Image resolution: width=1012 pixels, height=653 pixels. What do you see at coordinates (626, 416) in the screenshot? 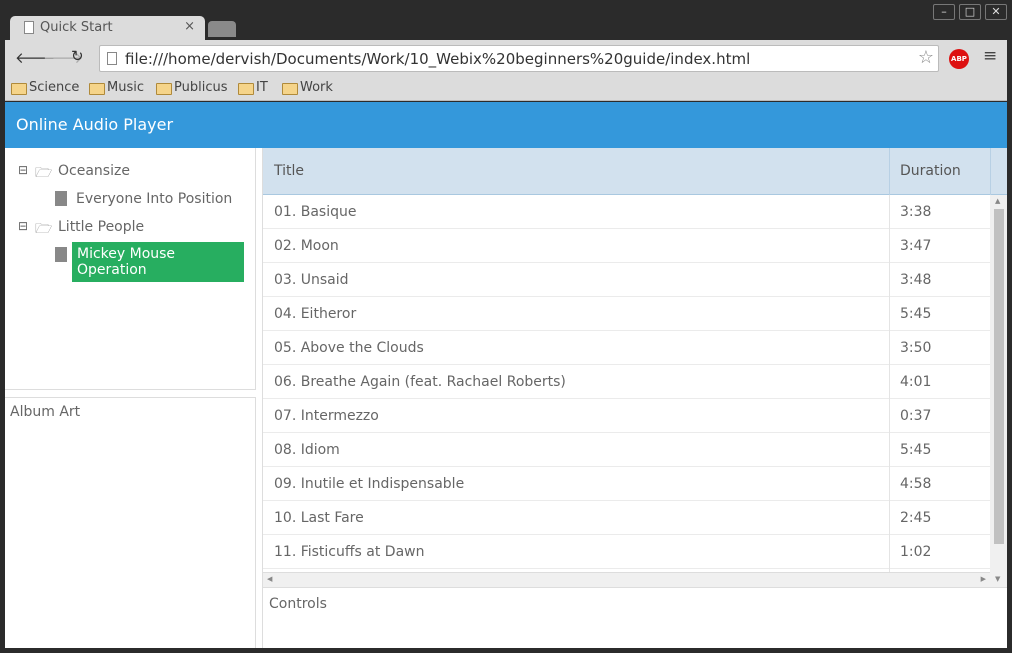
I see `track-row: 07. Intermezzo 0:37` at bounding box center [626, 416].